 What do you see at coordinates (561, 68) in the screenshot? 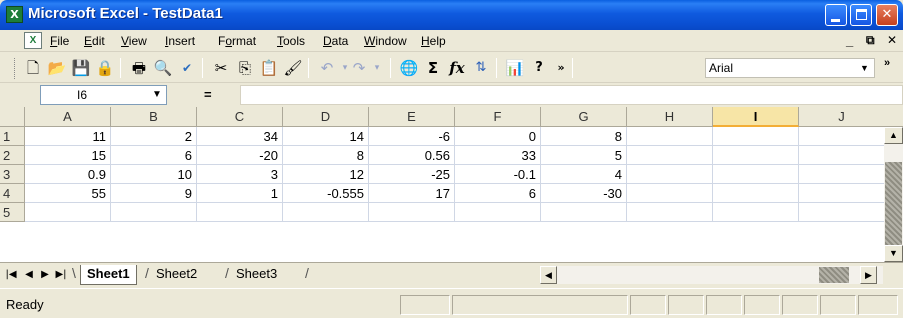
I see `more-options-icon: »` at bounding box center [561, 68].